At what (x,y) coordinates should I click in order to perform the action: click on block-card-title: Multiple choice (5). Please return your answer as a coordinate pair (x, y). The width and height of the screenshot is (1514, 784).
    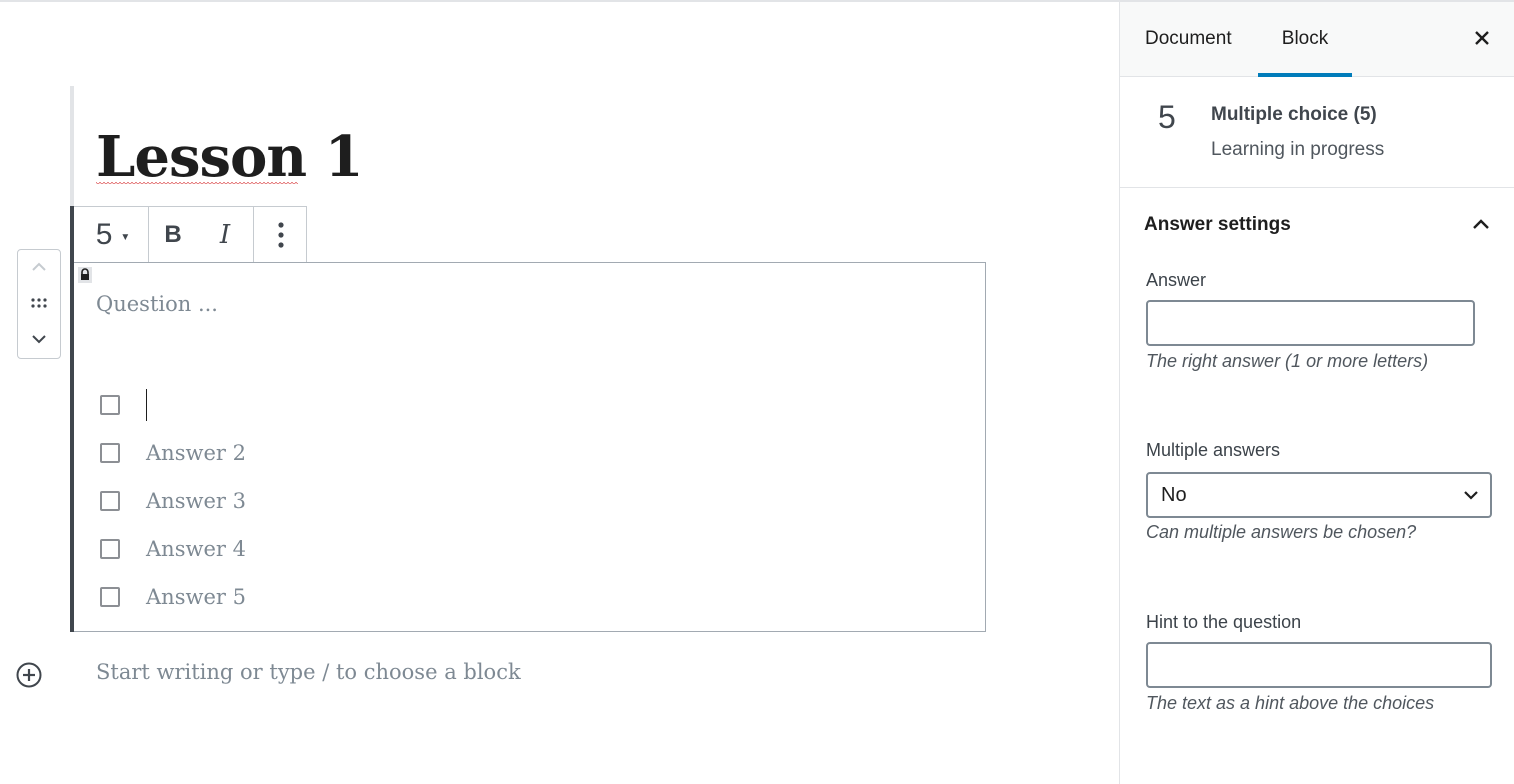
    Looking at the image, I should click on (1294, 114).